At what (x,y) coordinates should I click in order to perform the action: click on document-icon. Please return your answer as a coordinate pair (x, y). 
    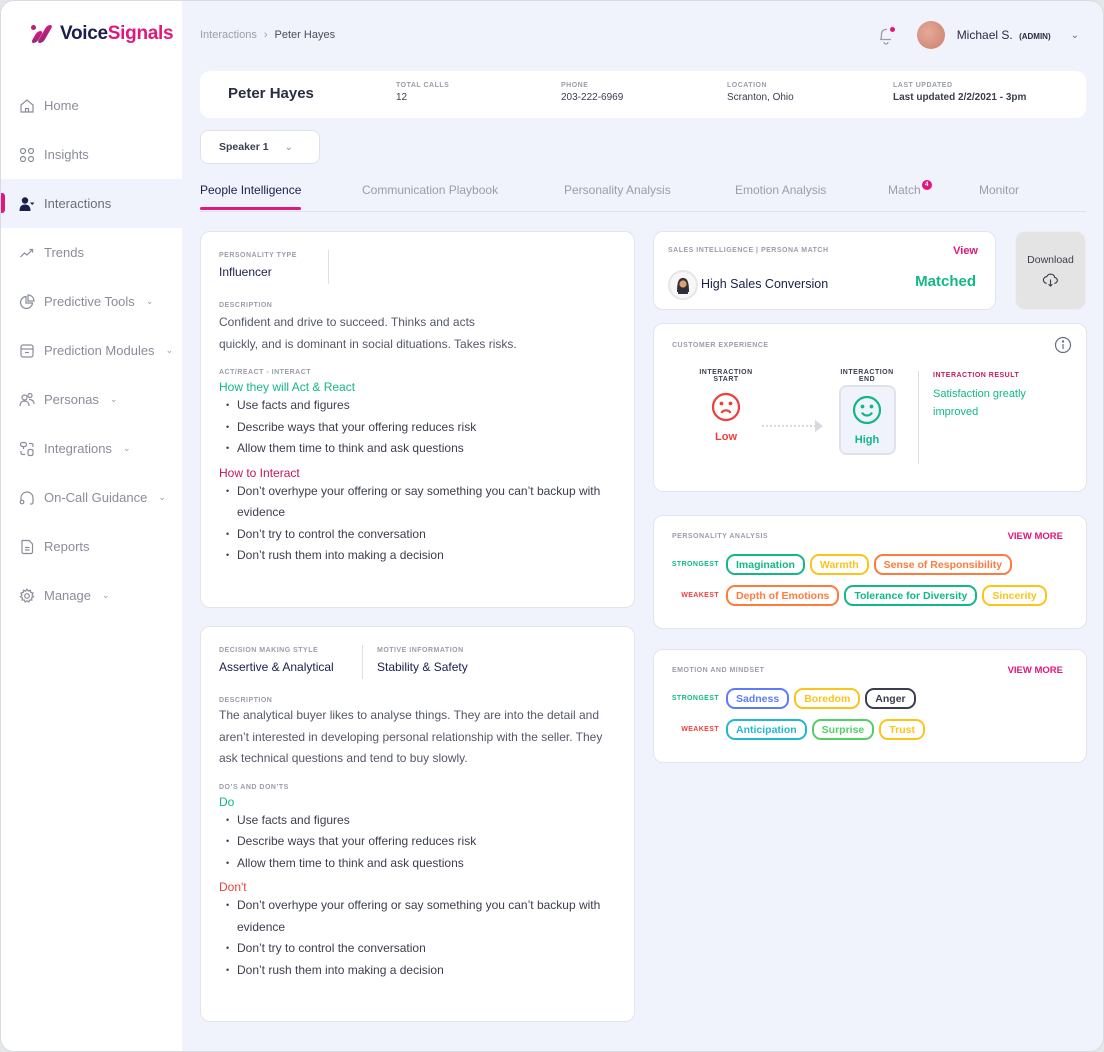
    Looking at the image, I should click on (27, 547).